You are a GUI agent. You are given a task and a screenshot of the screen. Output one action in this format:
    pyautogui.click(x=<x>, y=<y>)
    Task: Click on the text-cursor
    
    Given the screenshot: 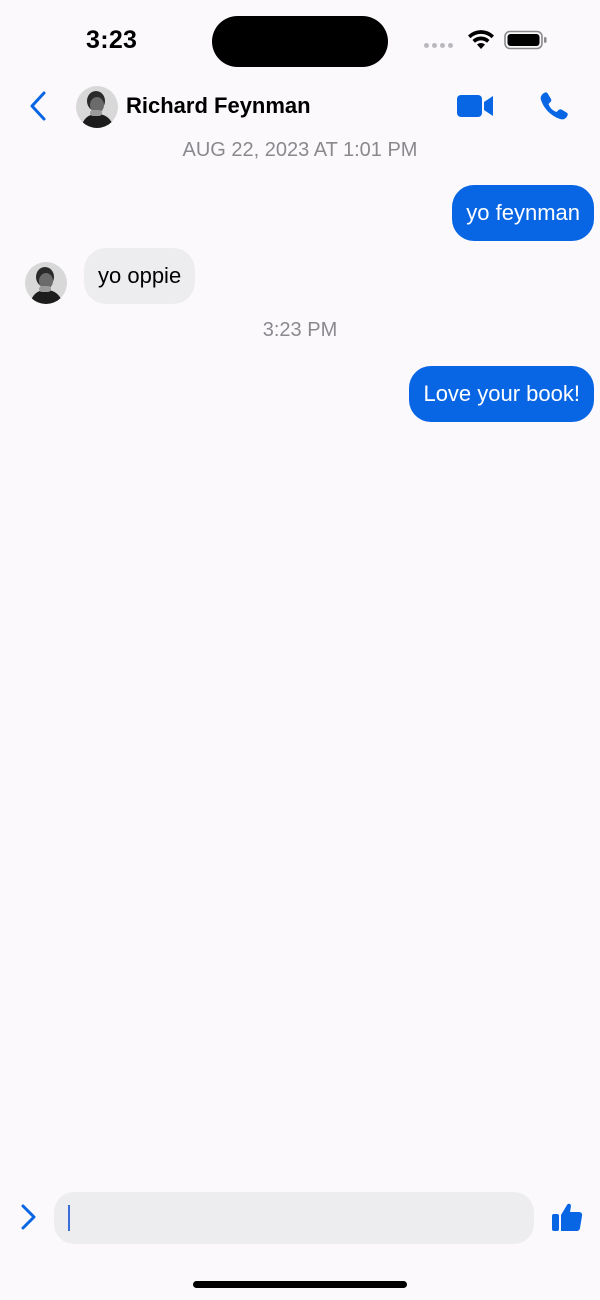 What is the action you would take?
    pyautogui.click(x=69, y=1218)
    